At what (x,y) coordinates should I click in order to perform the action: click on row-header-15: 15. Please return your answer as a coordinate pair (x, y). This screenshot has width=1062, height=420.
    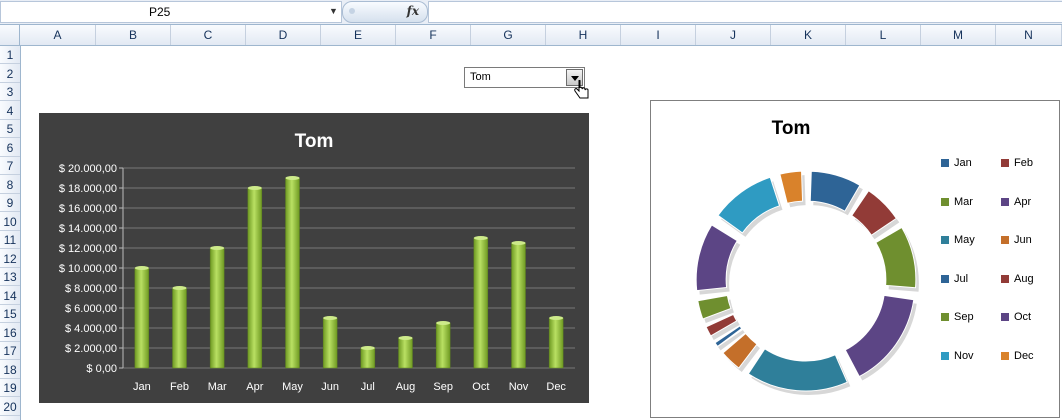
    Looking at the image, I should click on (10, 314).